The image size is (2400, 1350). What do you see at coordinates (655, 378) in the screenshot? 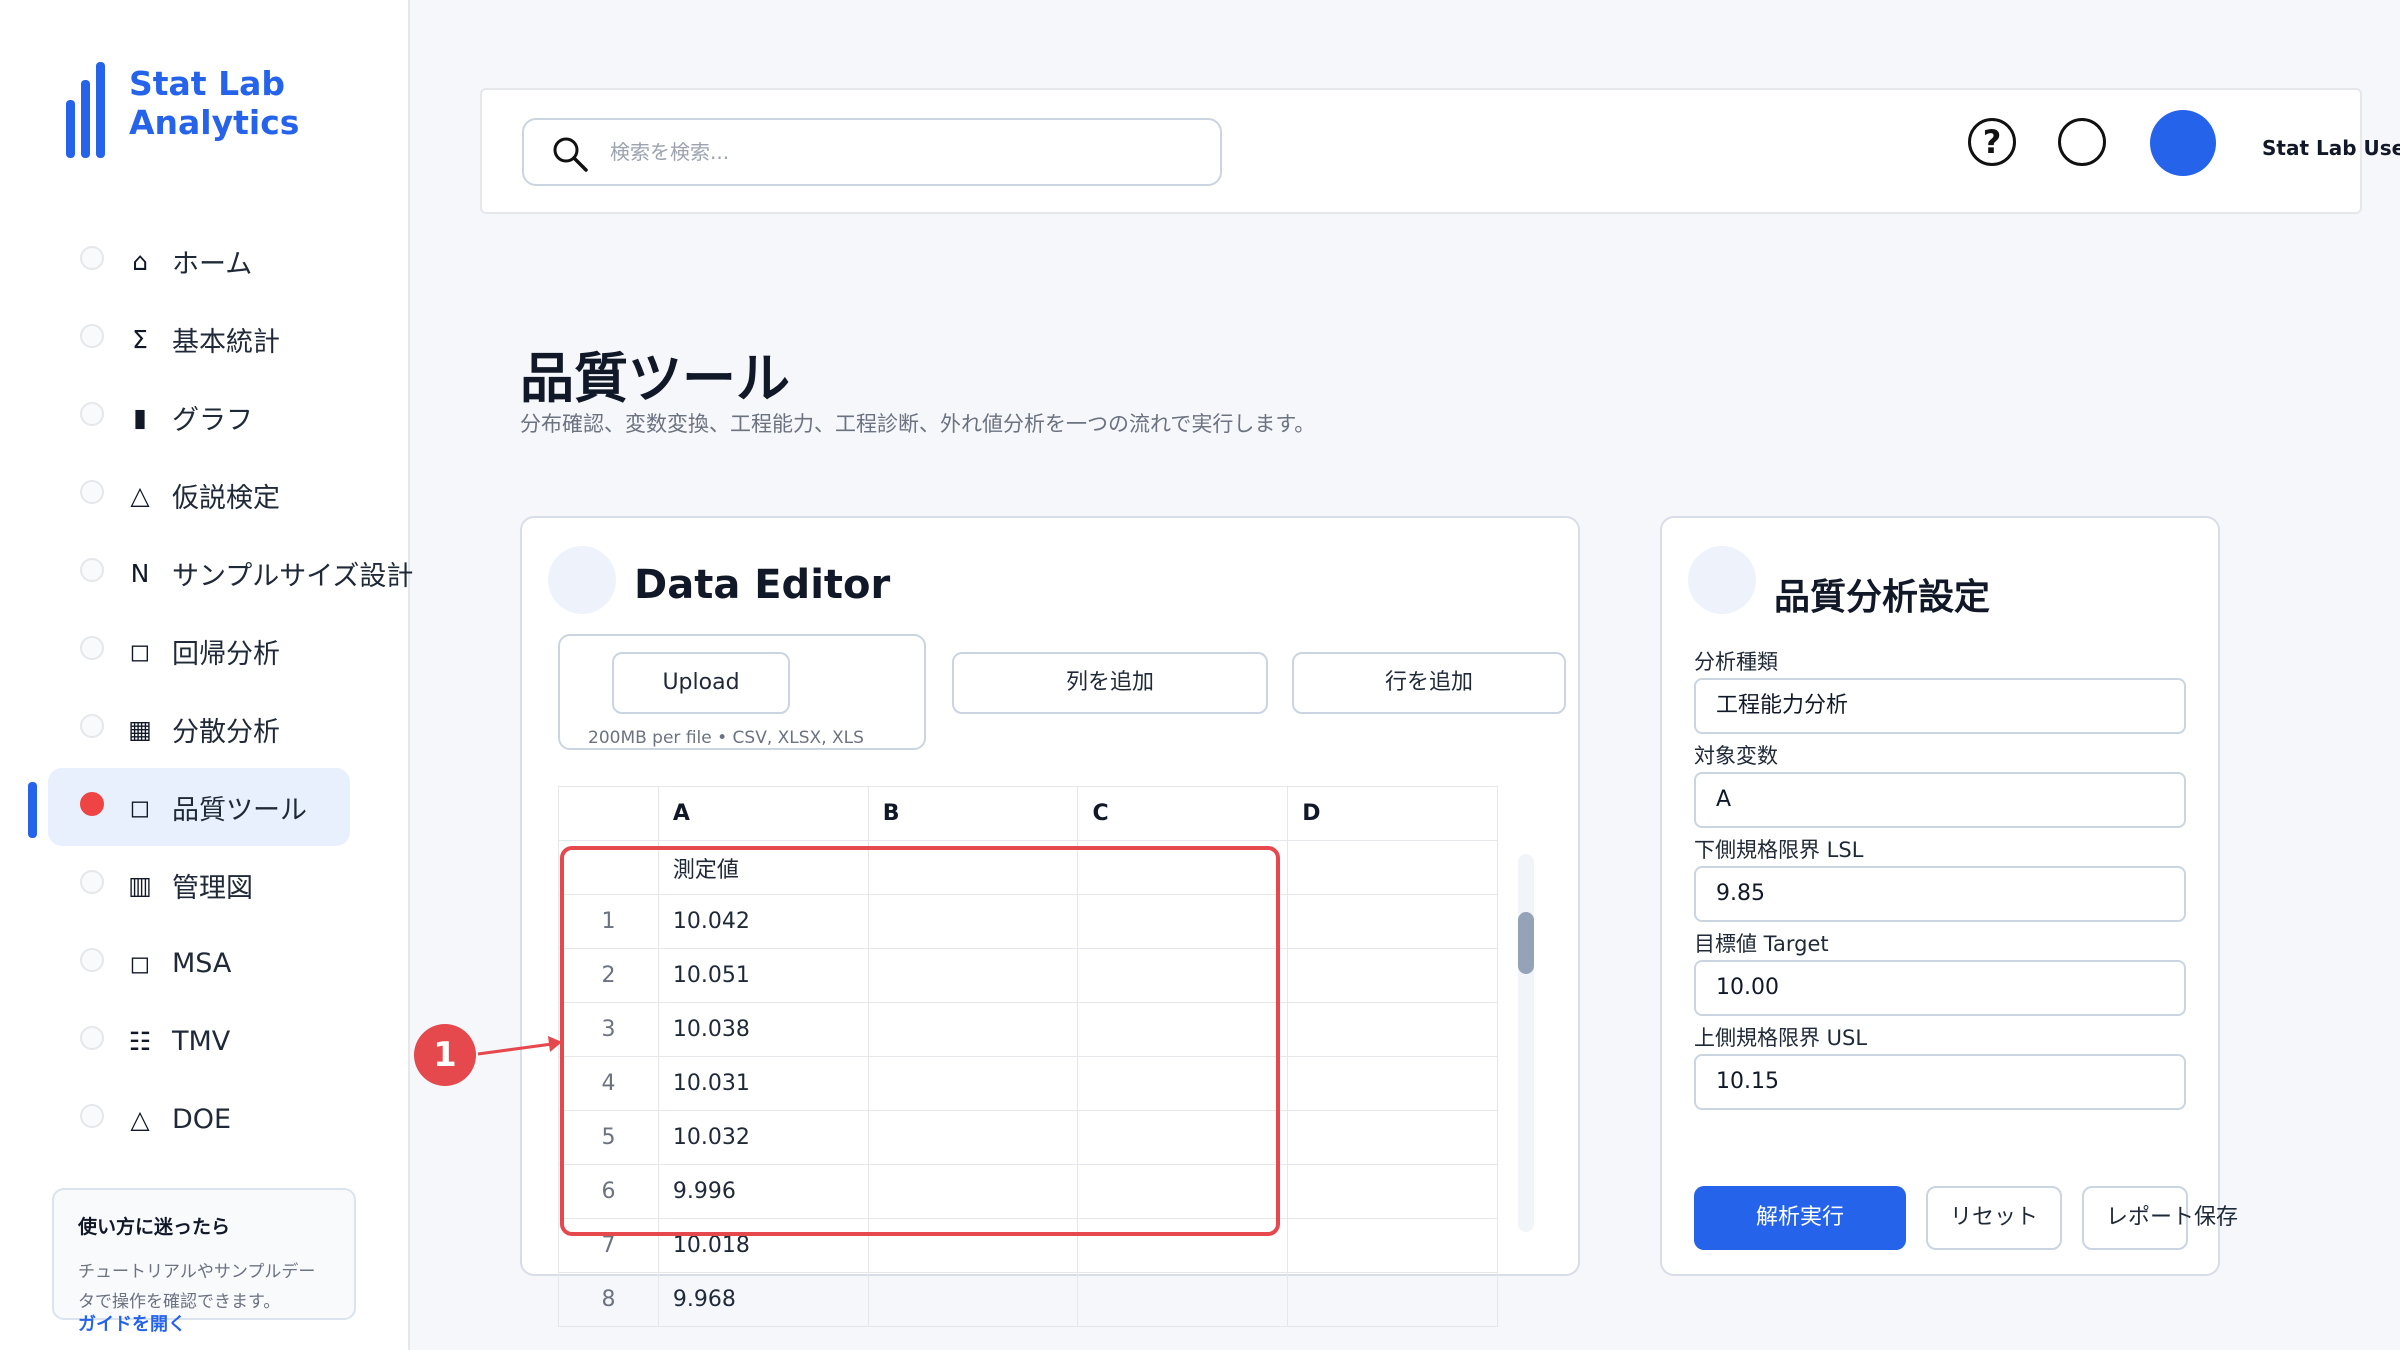
I see `page-title: 品質ツール` at bounding box center [655, 378].